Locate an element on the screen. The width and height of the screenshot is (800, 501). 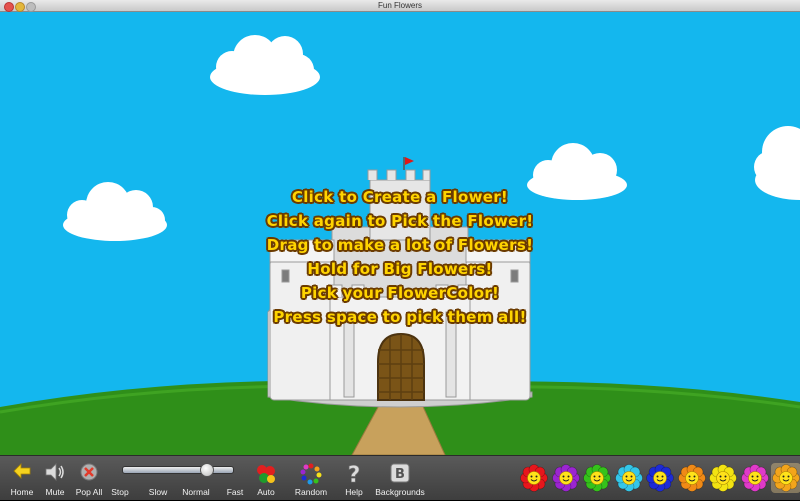
window-title: Fun Flowers is located at coordinates (399, 5).